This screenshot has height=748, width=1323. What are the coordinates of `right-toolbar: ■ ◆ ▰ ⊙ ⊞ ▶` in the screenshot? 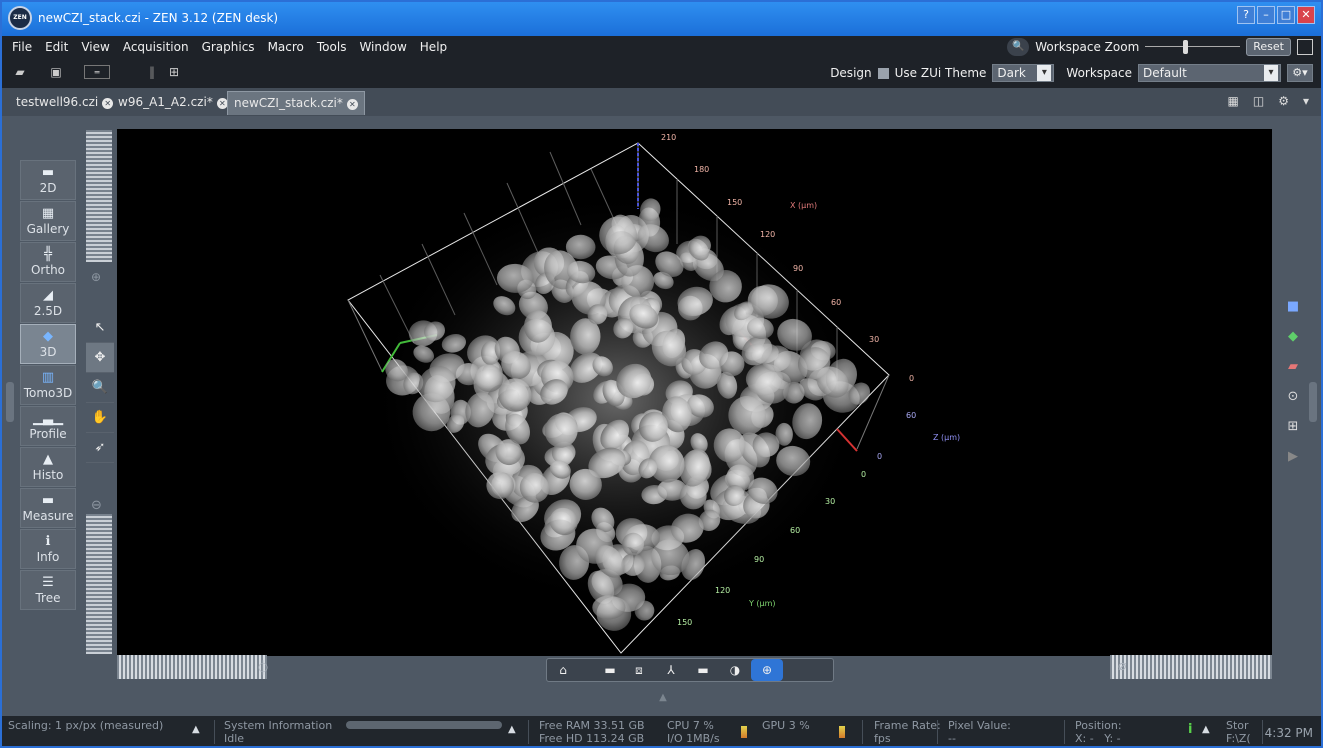 It's located at (1294, 382).